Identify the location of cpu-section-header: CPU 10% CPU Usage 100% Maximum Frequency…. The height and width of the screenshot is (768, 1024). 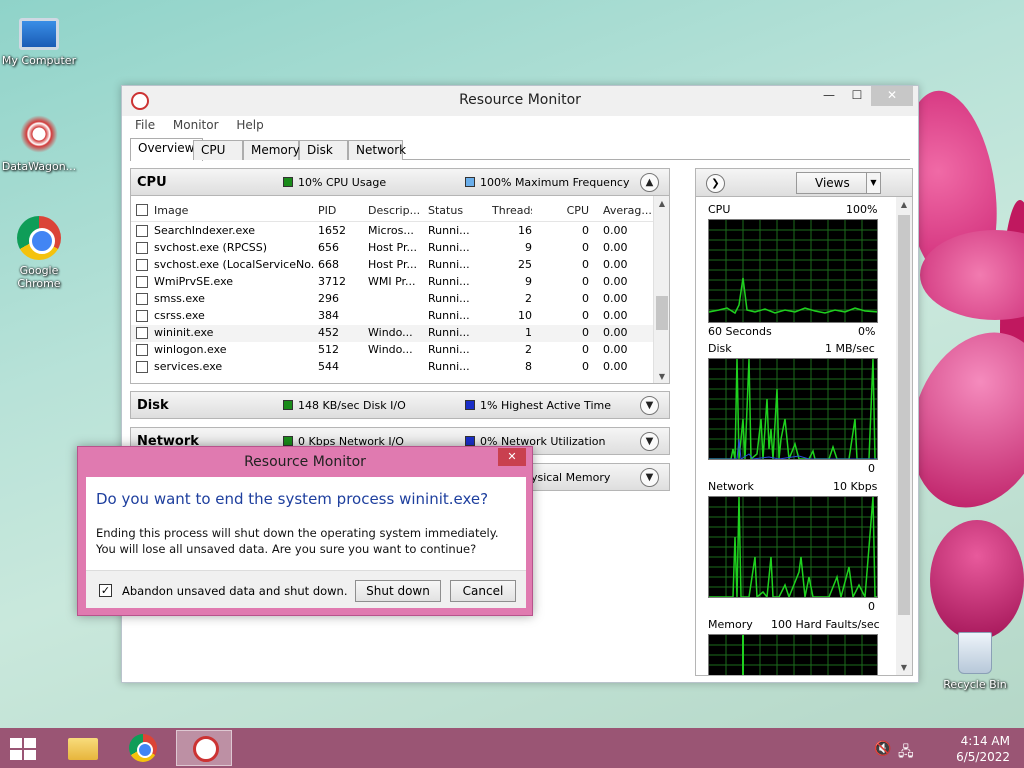
(400, 182).